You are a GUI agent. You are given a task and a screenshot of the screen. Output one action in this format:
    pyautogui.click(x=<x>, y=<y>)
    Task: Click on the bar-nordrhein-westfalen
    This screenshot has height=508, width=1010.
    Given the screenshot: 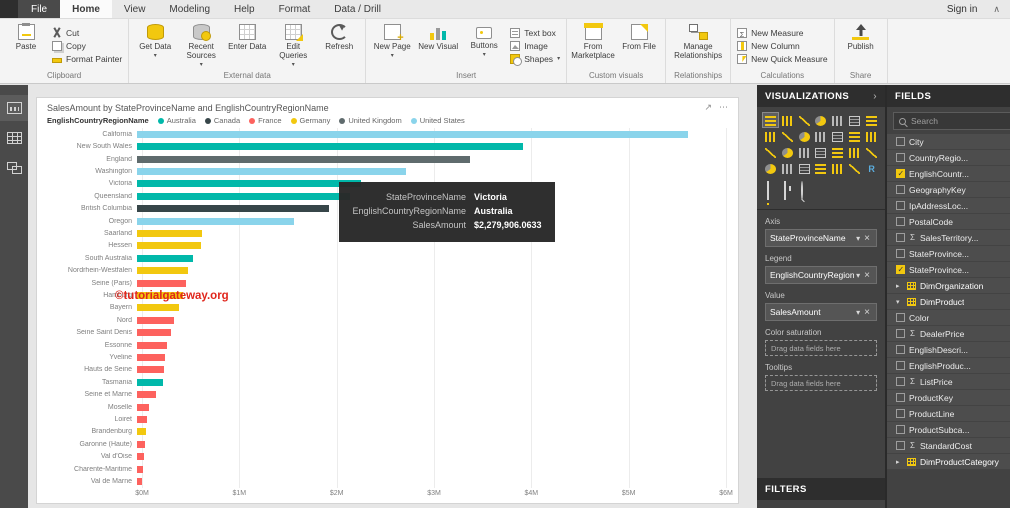 What is the action you would take?
    pyautogui.click(x=163, y=271)
    